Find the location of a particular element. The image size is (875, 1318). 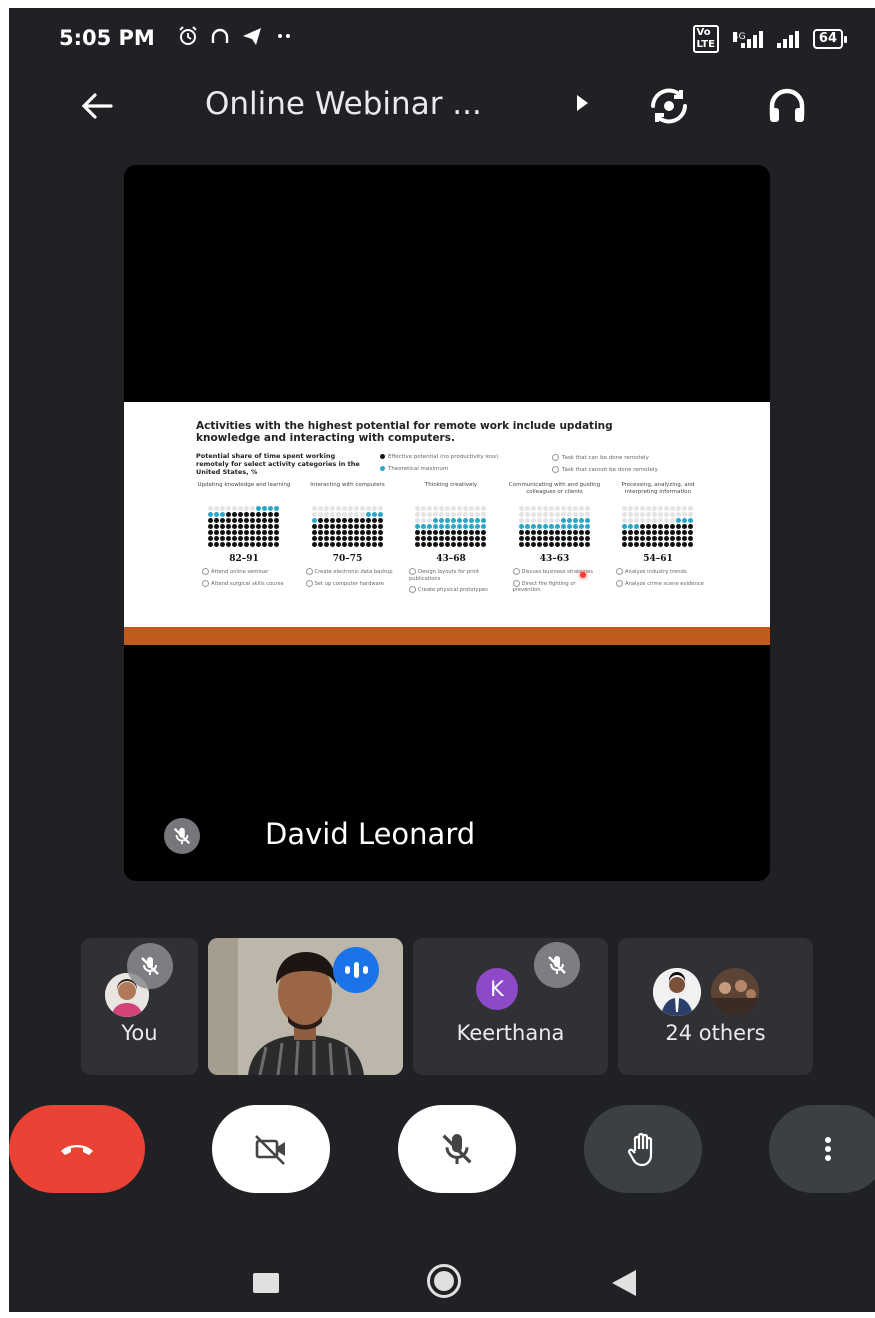

back-icon is located at coordinates (624, 1283).